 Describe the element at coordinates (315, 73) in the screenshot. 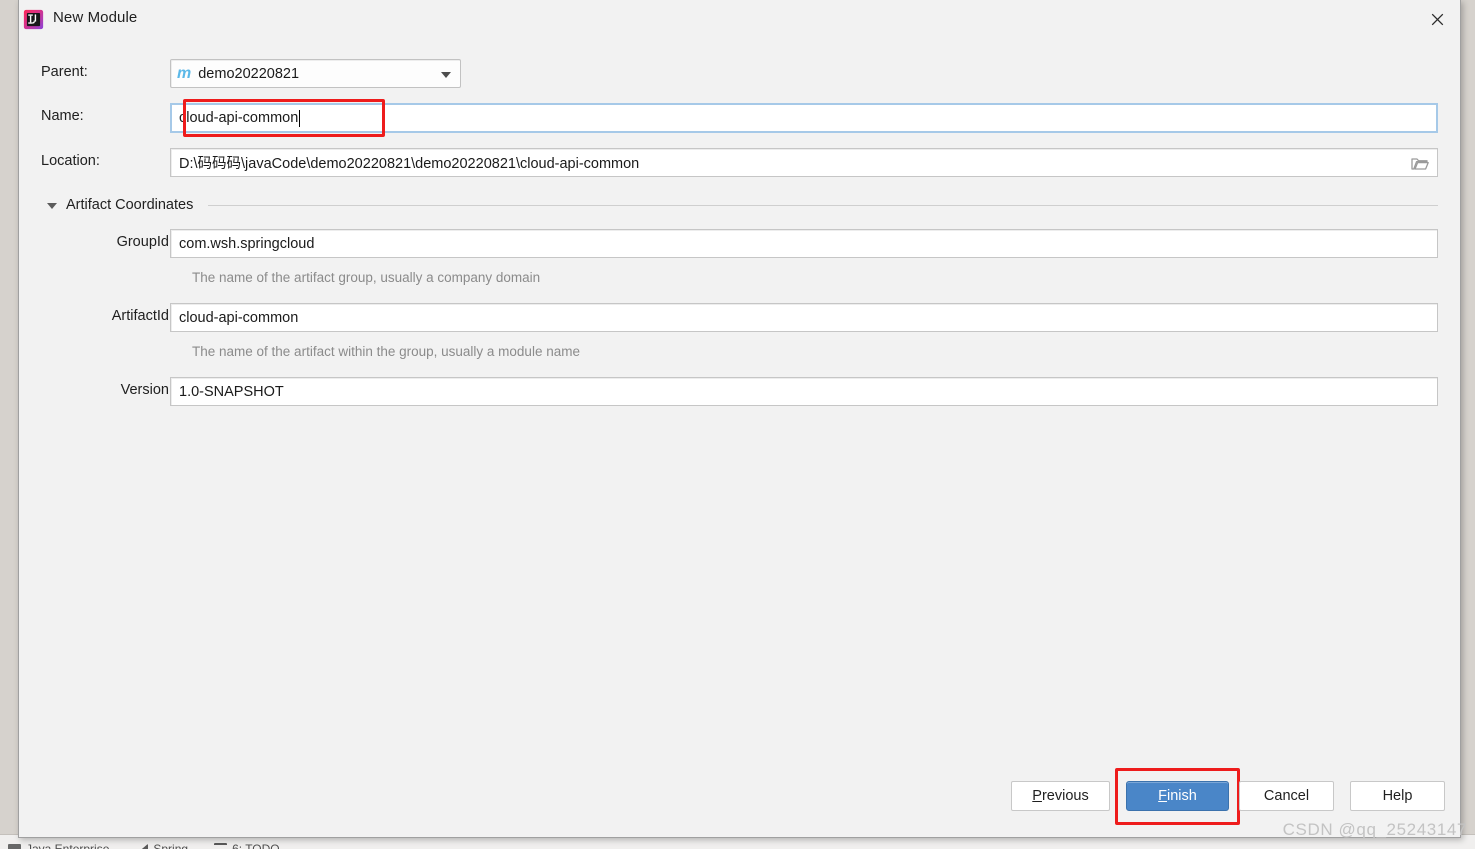

I see `parent-combobox: m demo20220821` at that location.